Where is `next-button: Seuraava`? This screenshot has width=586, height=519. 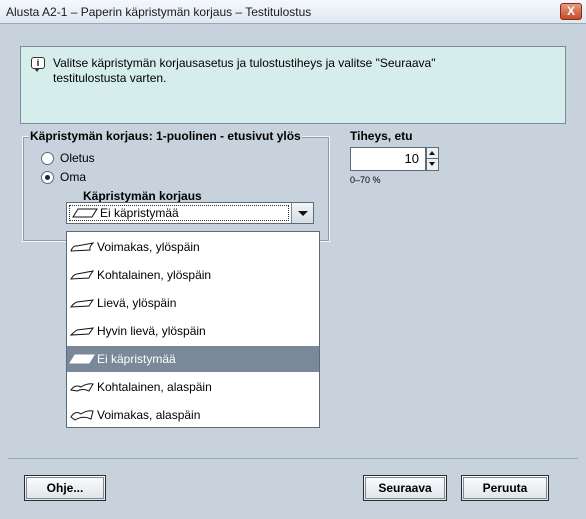
next-button: Seuraava is located at coordinates (405, 488).